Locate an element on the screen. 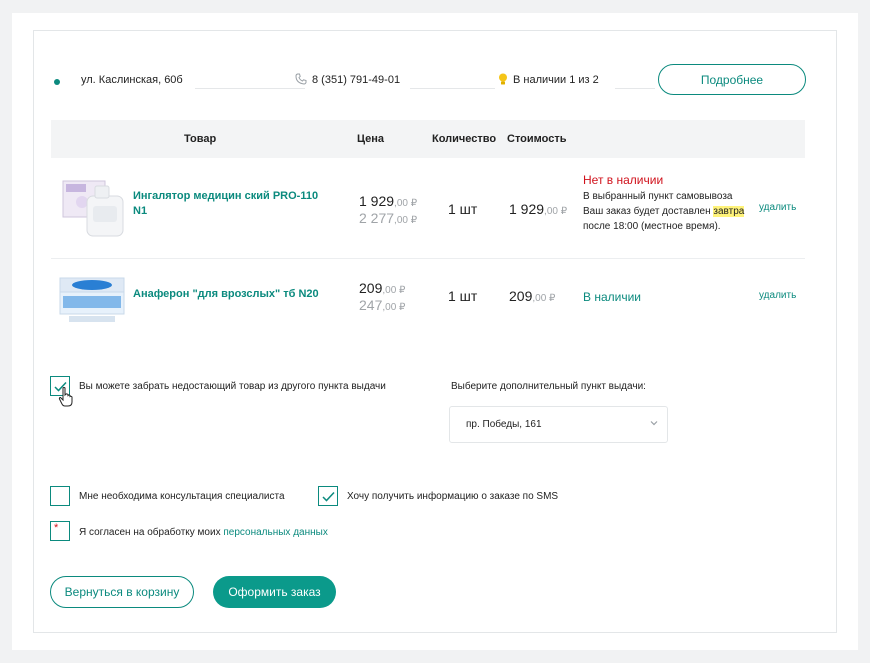  consent-checkbox: * is located at coordinates (60, 531).